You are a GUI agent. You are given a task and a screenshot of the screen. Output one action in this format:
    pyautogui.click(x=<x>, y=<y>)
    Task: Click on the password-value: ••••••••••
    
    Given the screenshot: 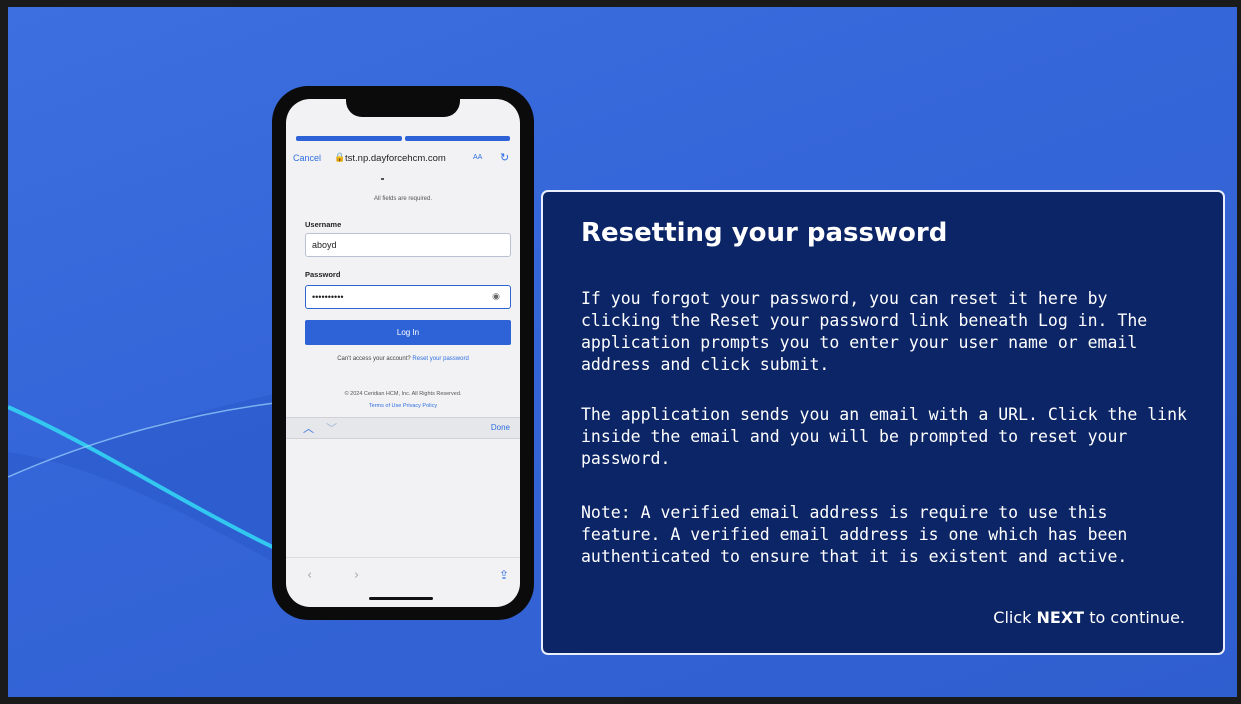 What is the action you would take?
    pyautogui.click(x=328, y=297)
    